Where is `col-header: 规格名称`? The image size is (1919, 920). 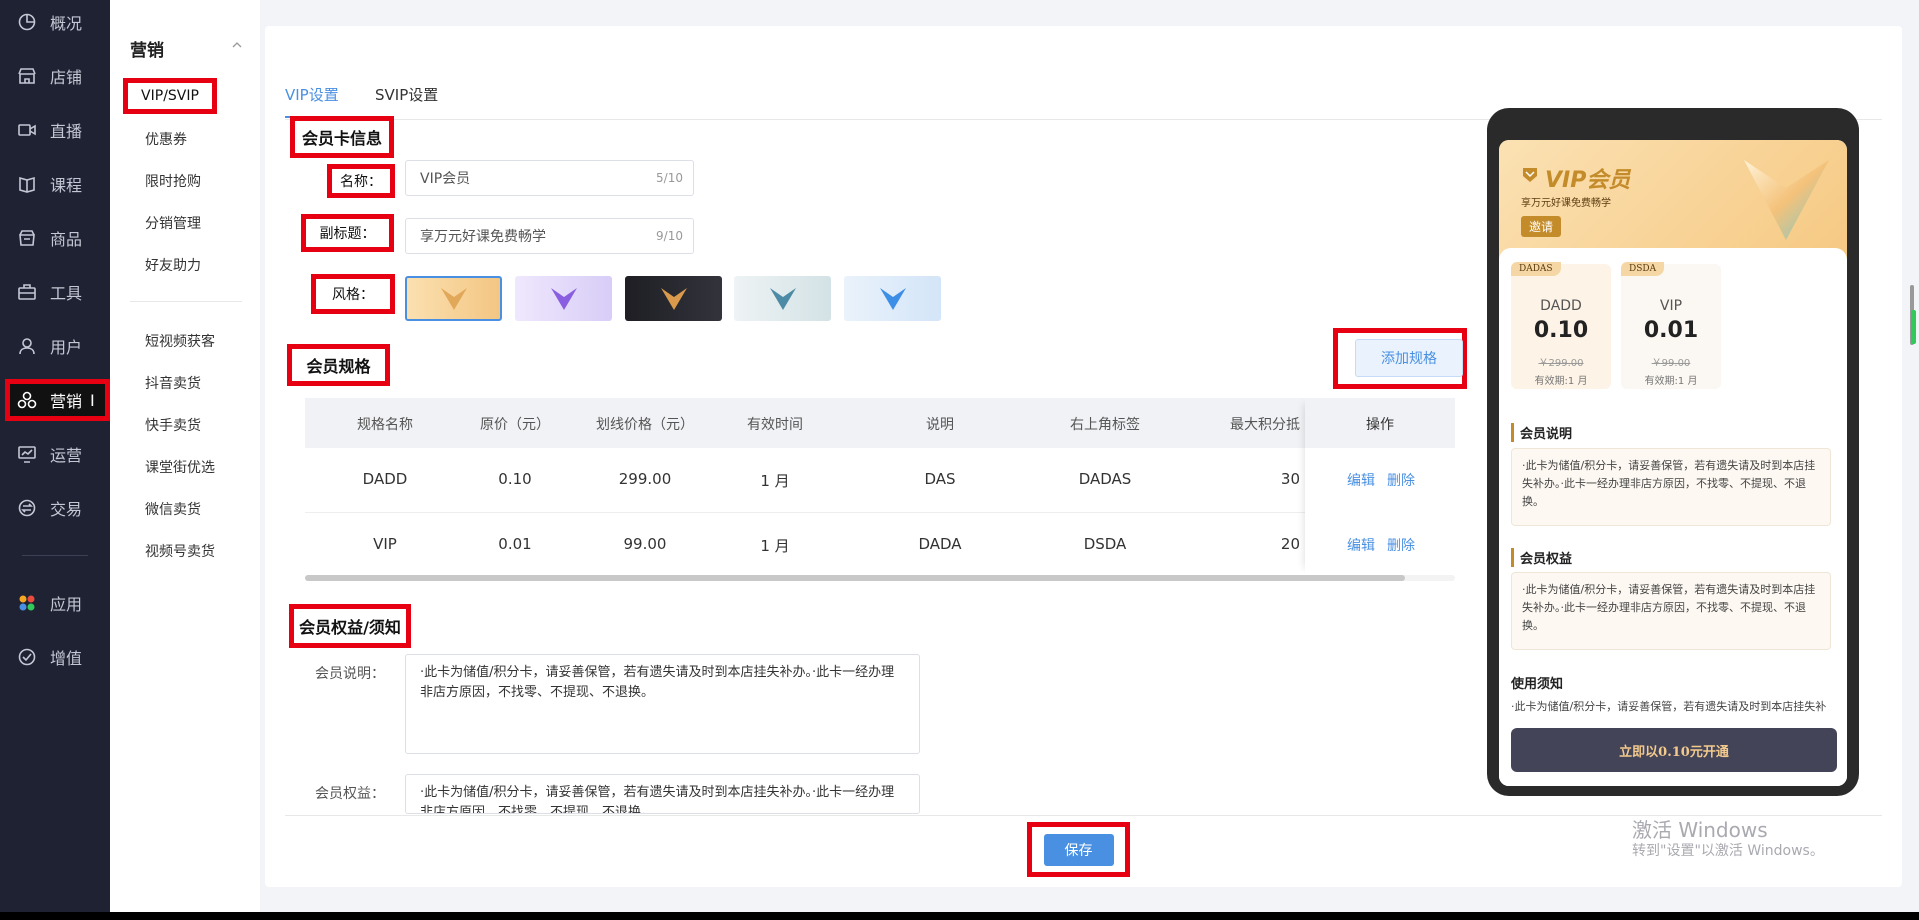 col-header: 规格名称 is located at coordinates (385, 425).